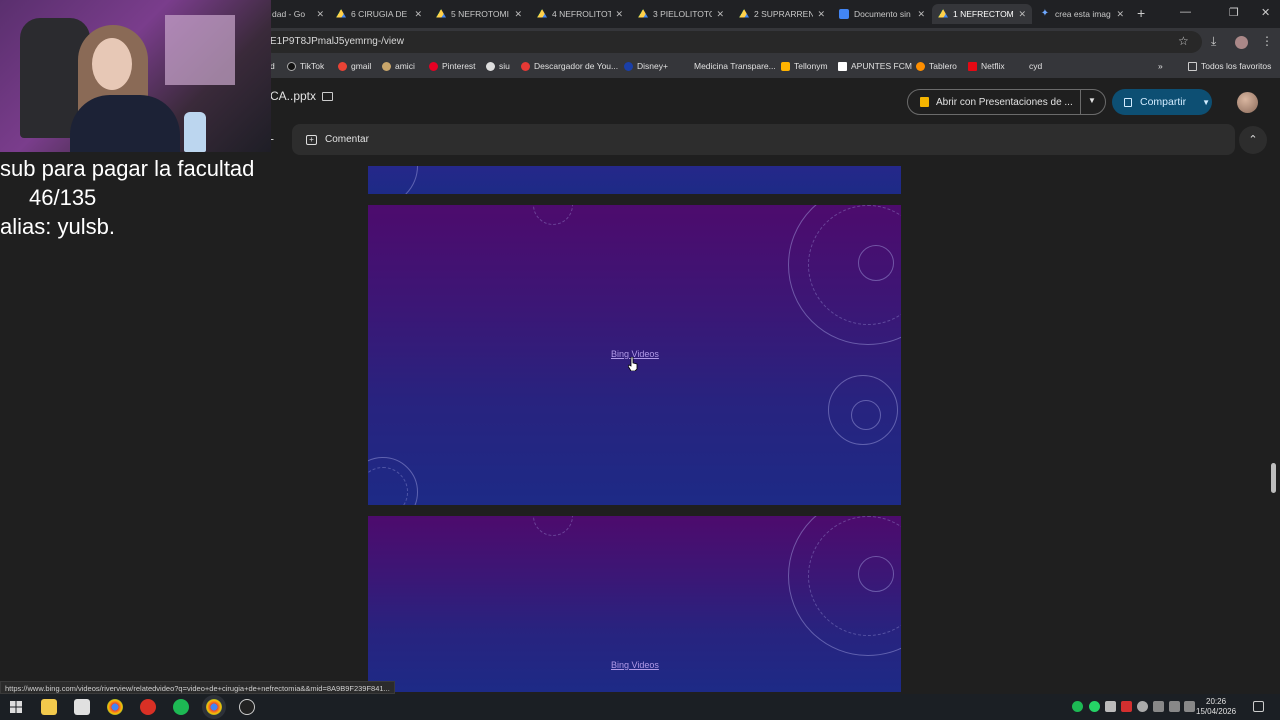 The width and height of the screenshot is (1280, 720). I want to click on whatsapp-tray-icon, so click(1094, 706).